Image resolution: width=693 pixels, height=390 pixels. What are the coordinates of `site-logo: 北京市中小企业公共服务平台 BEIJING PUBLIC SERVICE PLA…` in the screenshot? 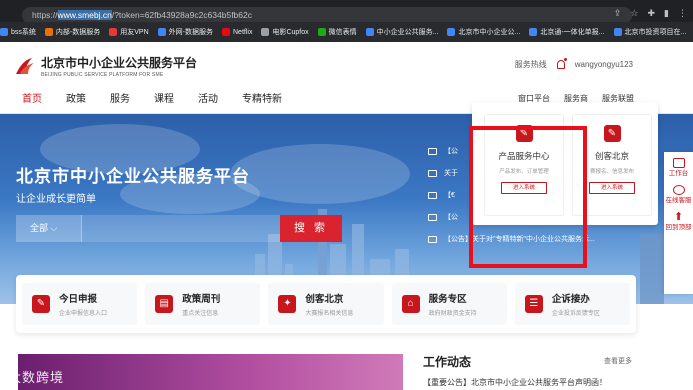 It's located at (105, 66).